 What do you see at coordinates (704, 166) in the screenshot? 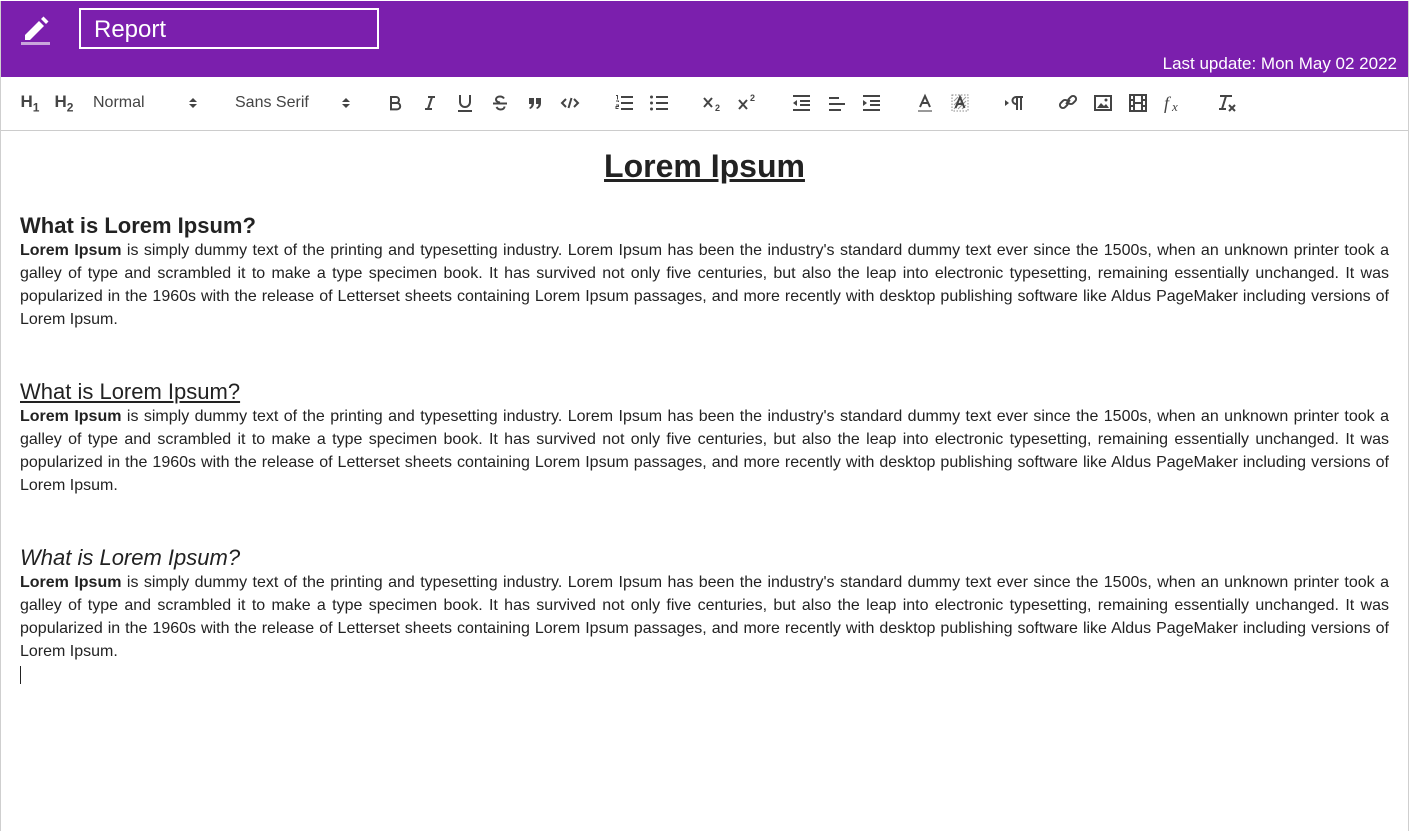
I see `document-heading: Lorem Ipsum` at bounding box center [704, 166].